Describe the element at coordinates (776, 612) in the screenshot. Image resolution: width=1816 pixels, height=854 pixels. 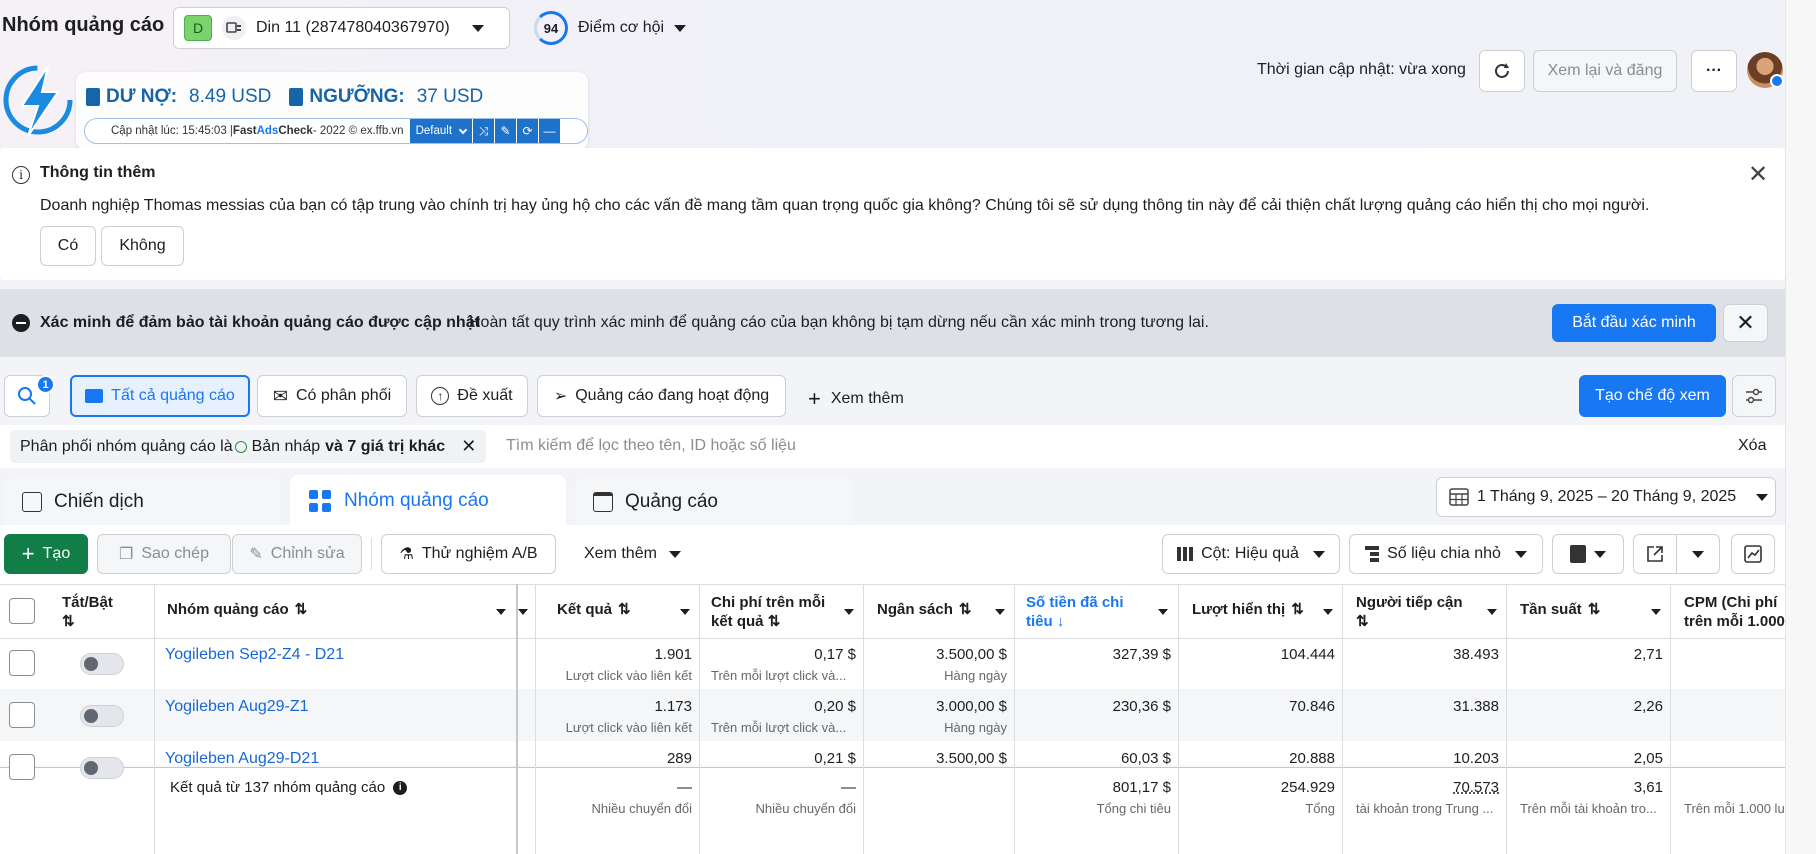
I see `col-cost-per-result-header: Chi phí trên mỗi kết quả ⇅` at that location.